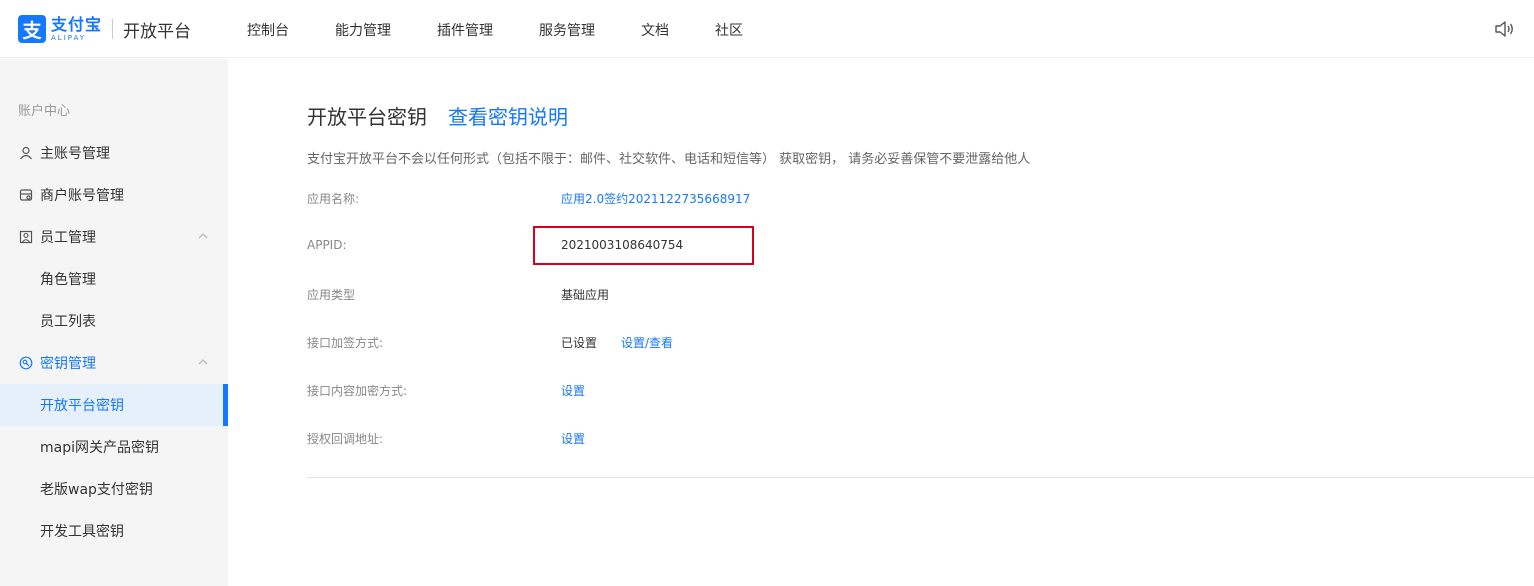 This screenshot has height=586, width=1534. I want to click on sidebar-item-devtool-keys: 开发工具密钥, so click(114, 531).